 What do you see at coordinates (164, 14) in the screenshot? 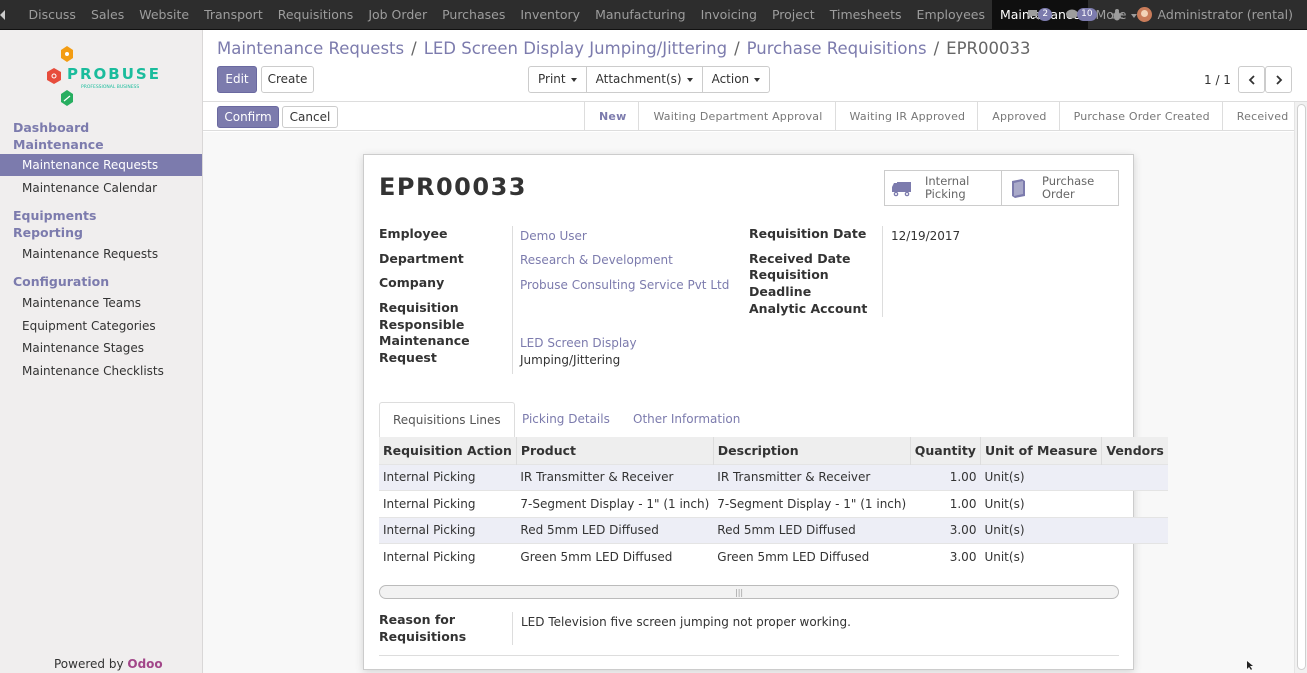
I see `menu-website: Website` at bounding box center [164, 14].